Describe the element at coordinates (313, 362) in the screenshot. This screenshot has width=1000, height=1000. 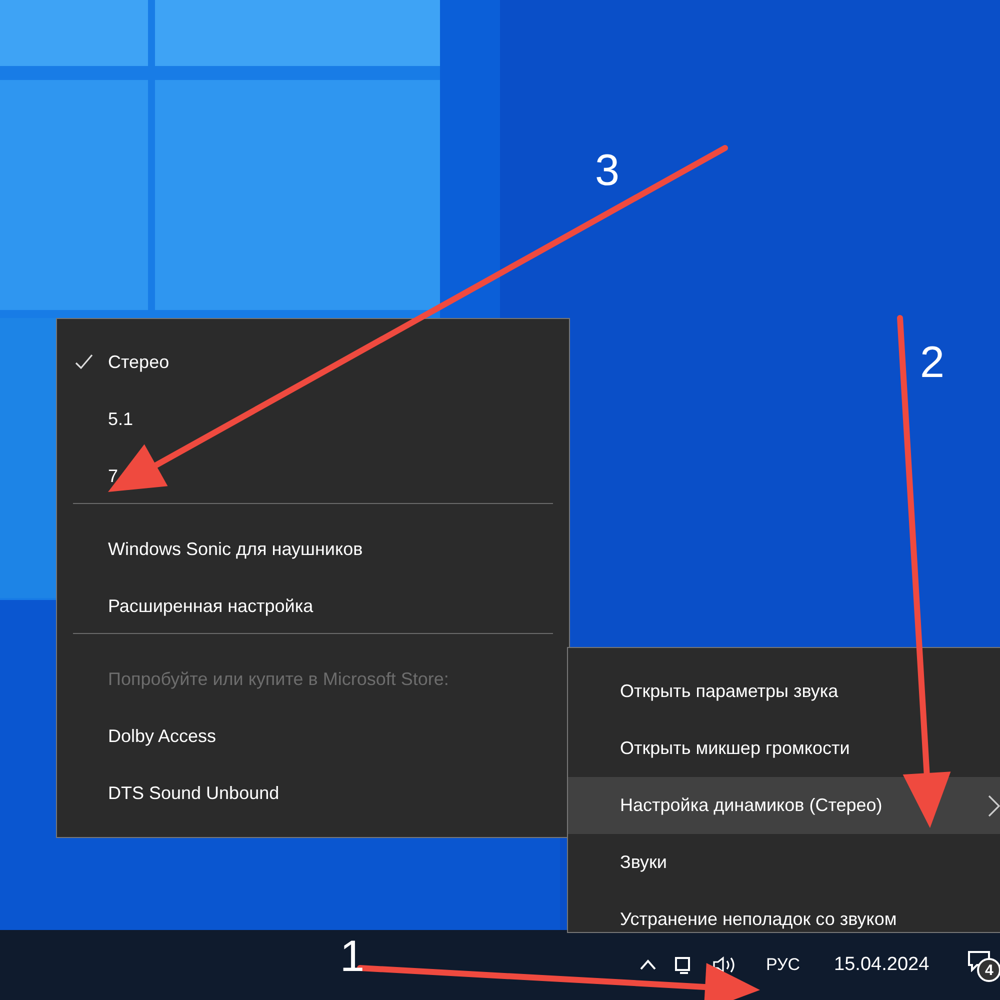
I see `menu-item: Стерео` at that location.